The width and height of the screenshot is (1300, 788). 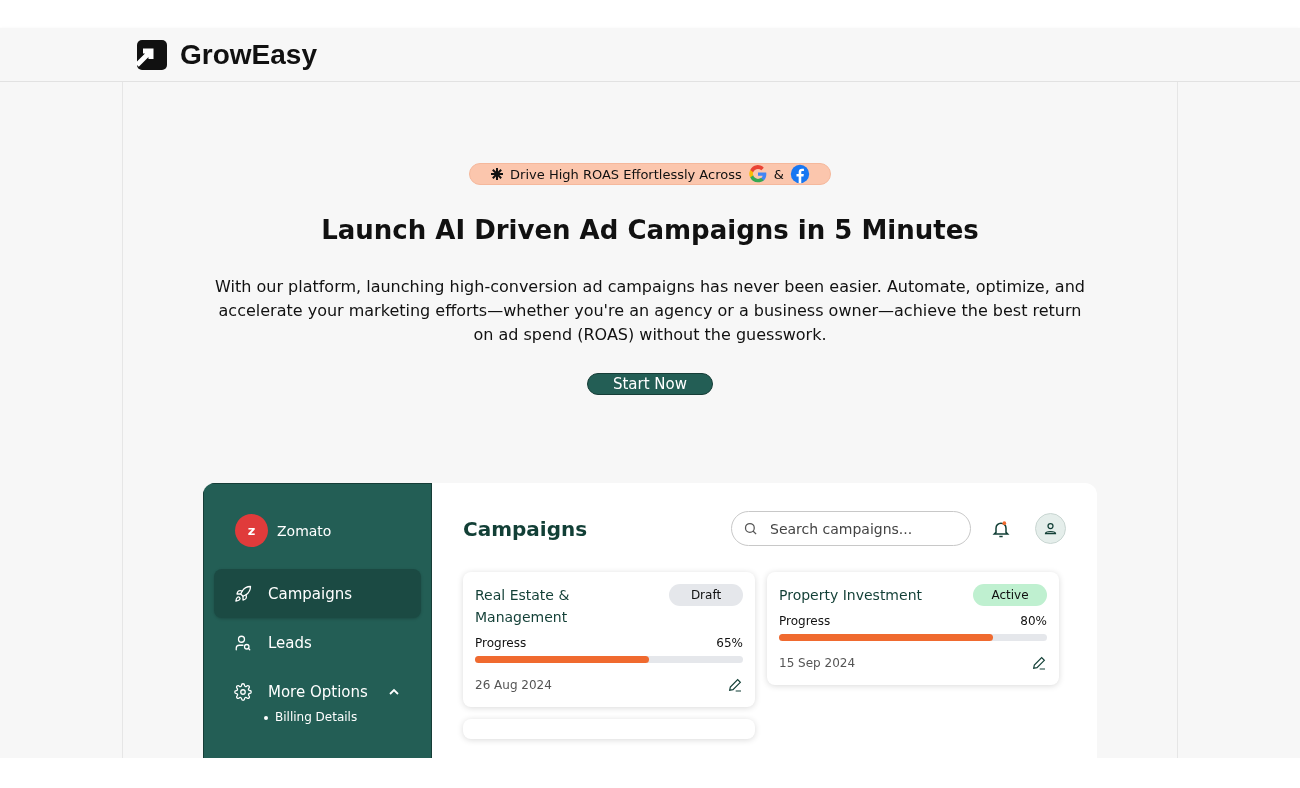 I want to click on badge-text: Drive High ROAS Effortlessly Across, so click(x=626, y=174).